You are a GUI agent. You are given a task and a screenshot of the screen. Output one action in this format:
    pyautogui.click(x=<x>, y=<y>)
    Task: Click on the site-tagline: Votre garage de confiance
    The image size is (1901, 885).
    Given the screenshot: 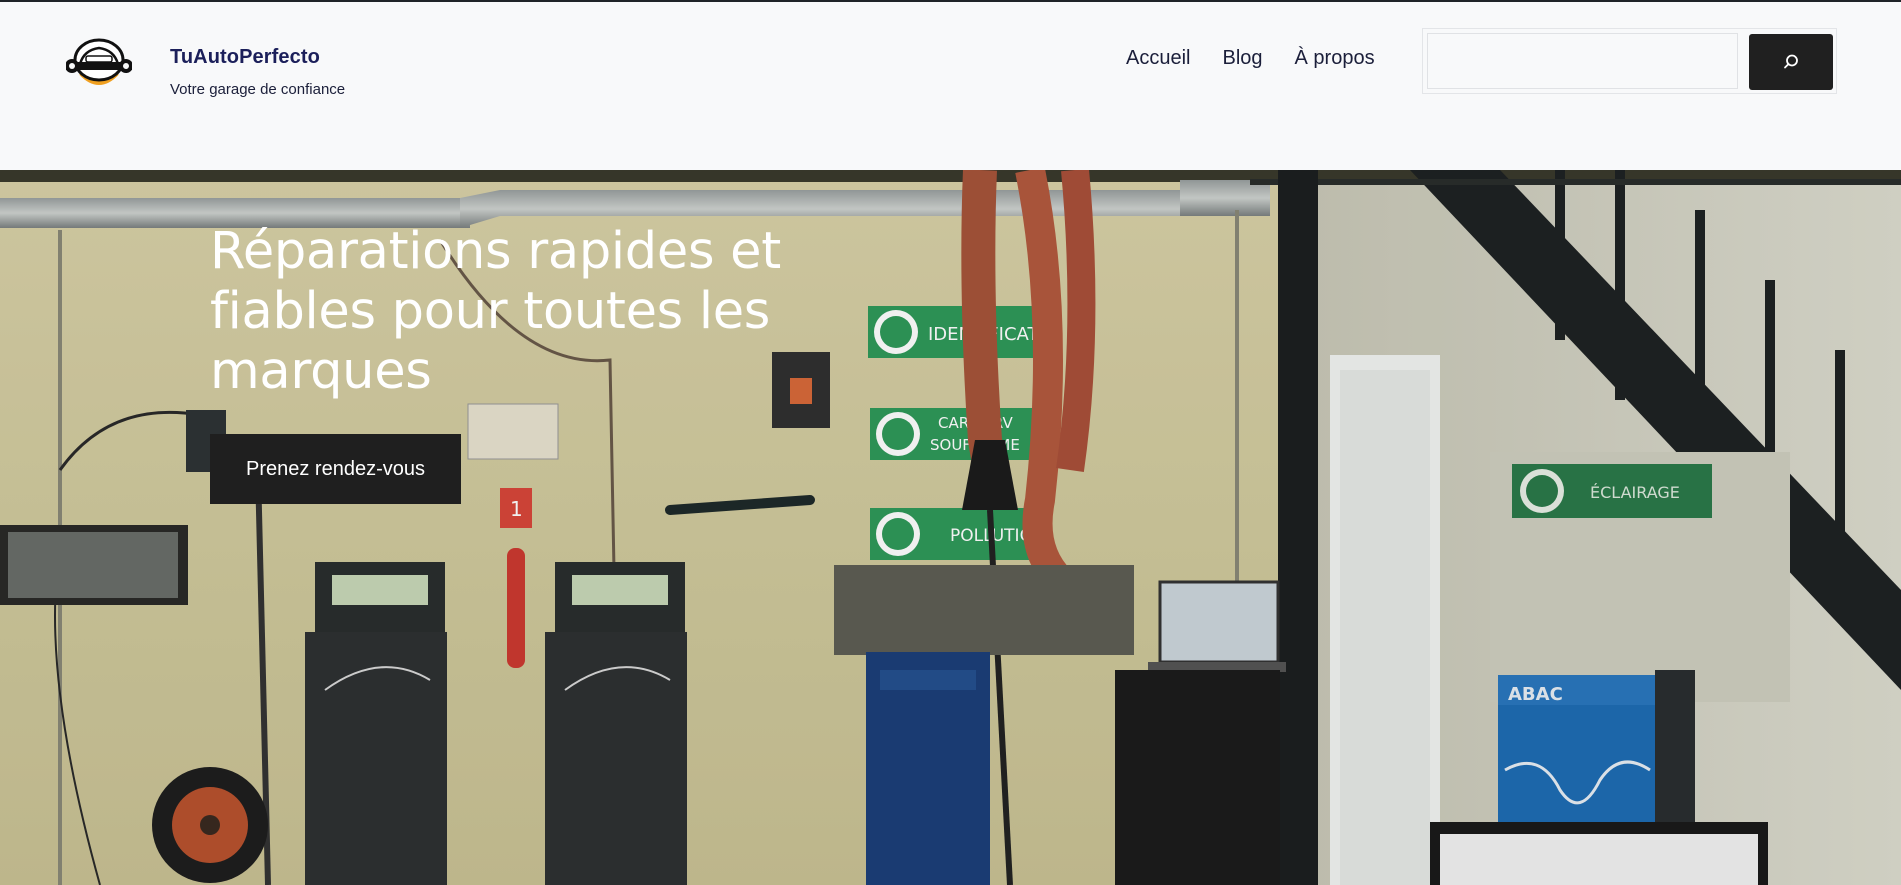 What is the action you would take?
    pyautogui.click(x=258, y=89)
    